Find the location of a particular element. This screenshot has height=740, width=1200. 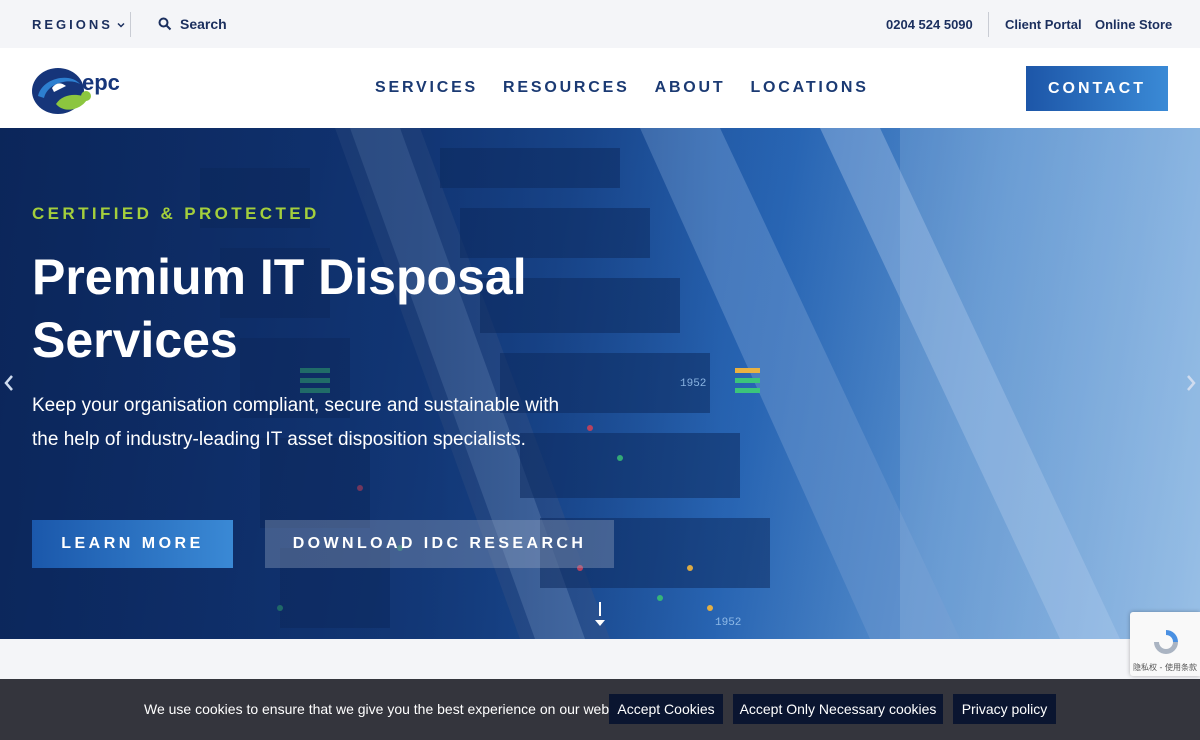

recaptcha-badge: 隐私权 - 使用条款 is located at coordinates (1165, 644).